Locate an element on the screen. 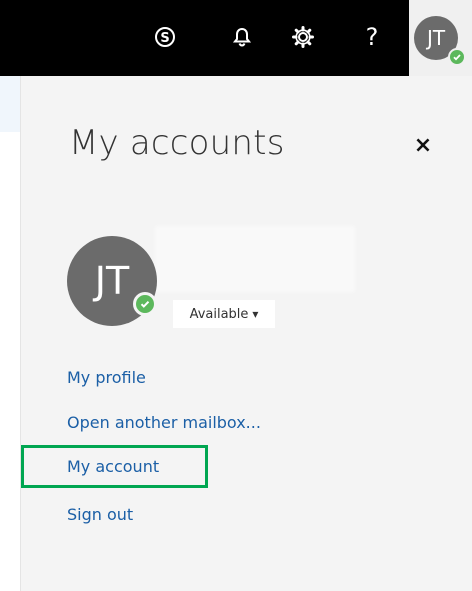  bell-icon is located at coordinates (242, 37).